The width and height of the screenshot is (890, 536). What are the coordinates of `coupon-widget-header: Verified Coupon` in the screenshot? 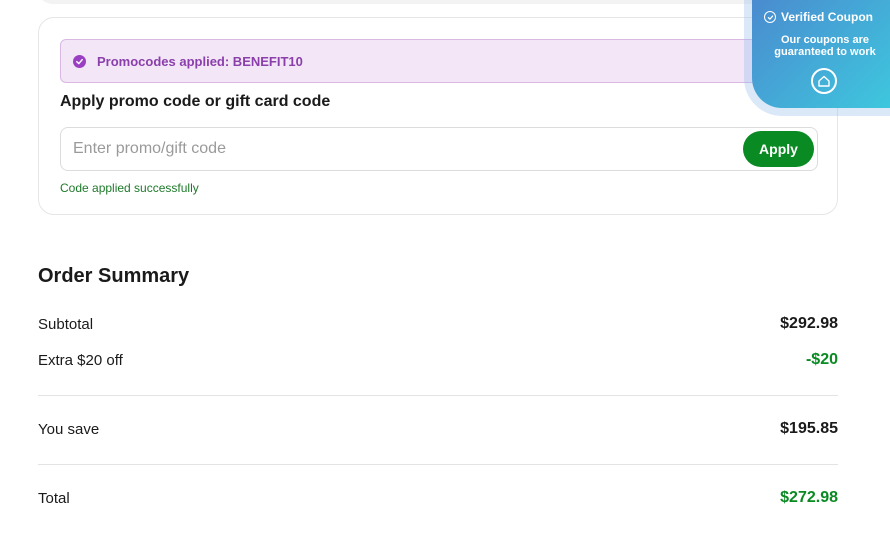 It's located at (818, 17).